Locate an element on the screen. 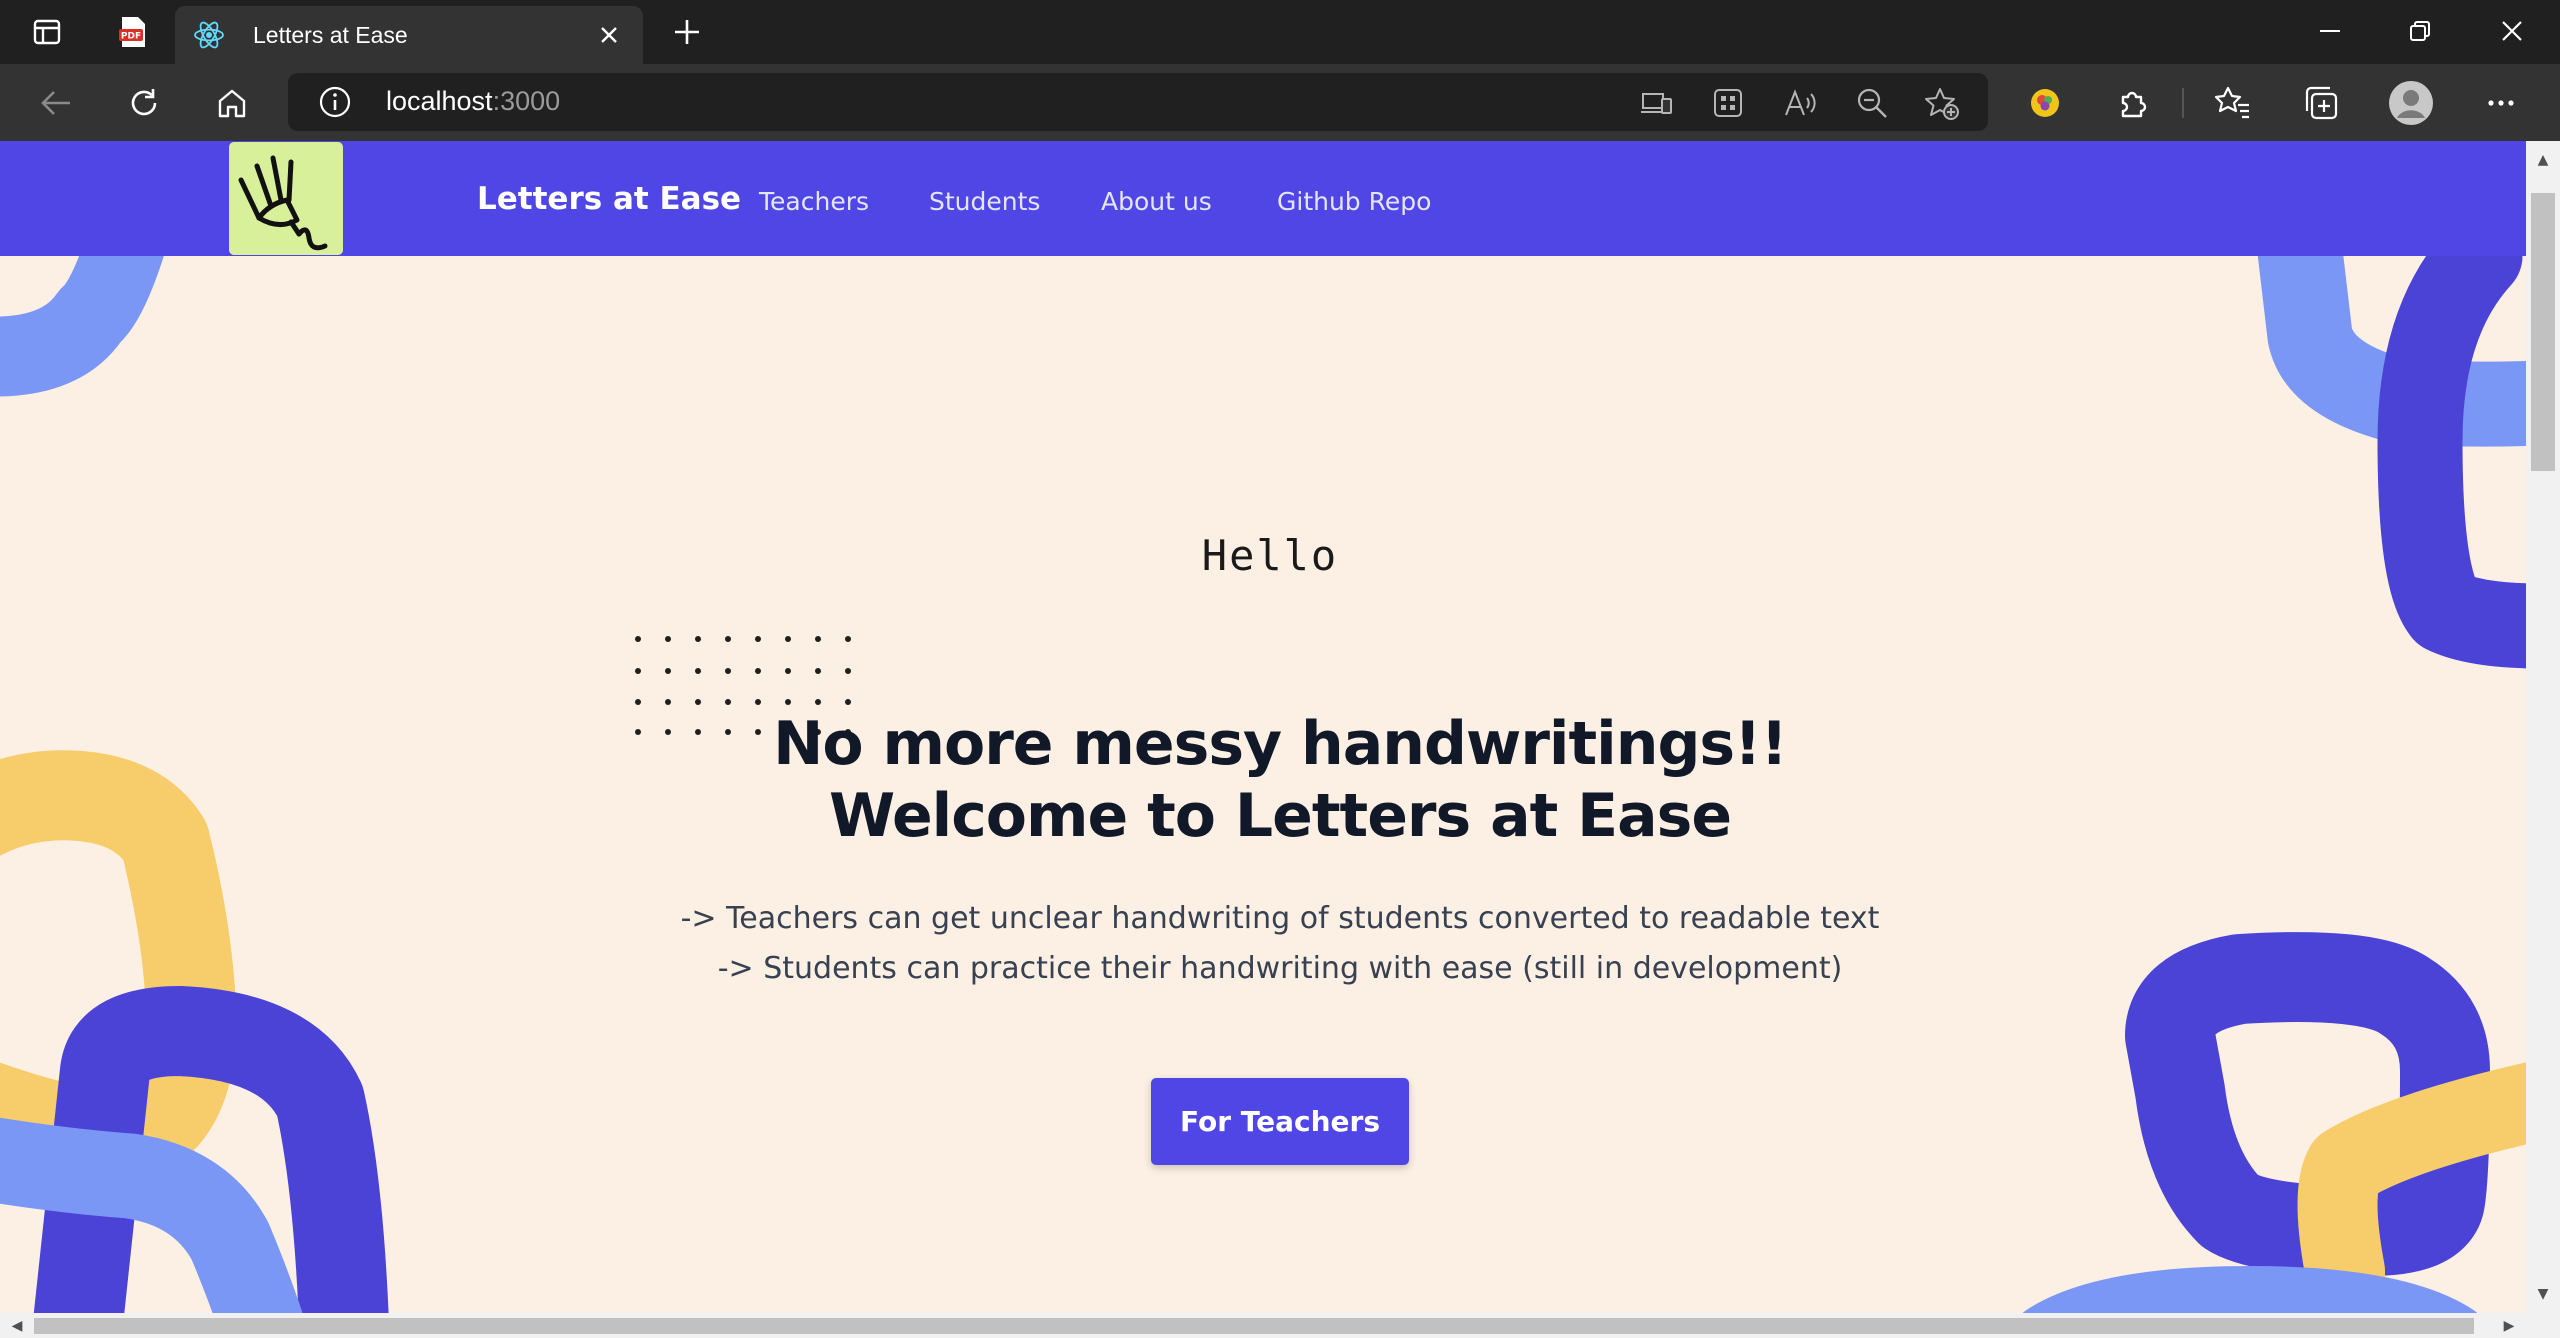 The image size is (2560, 1338). favorites-icon is located at coordinates (2233, 103).